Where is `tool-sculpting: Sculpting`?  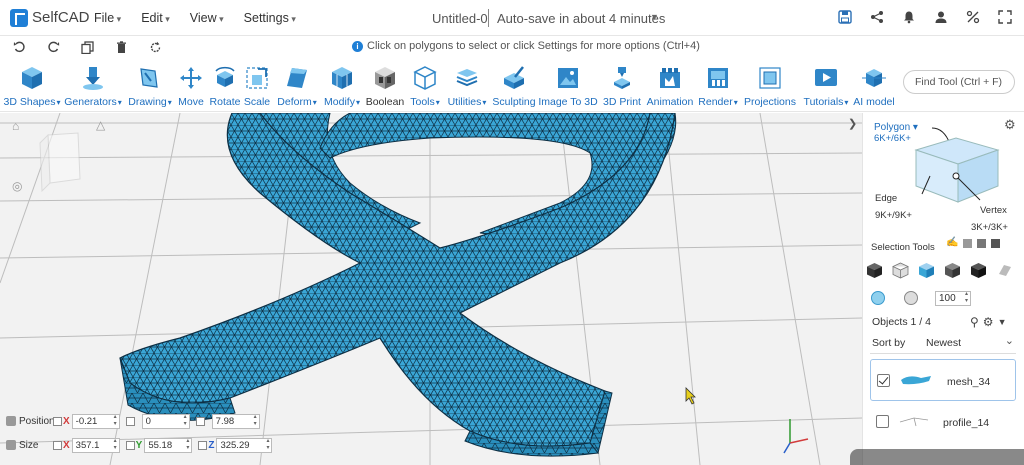
tool-sculpting: Sculpting is located at coordinates (514, 86).